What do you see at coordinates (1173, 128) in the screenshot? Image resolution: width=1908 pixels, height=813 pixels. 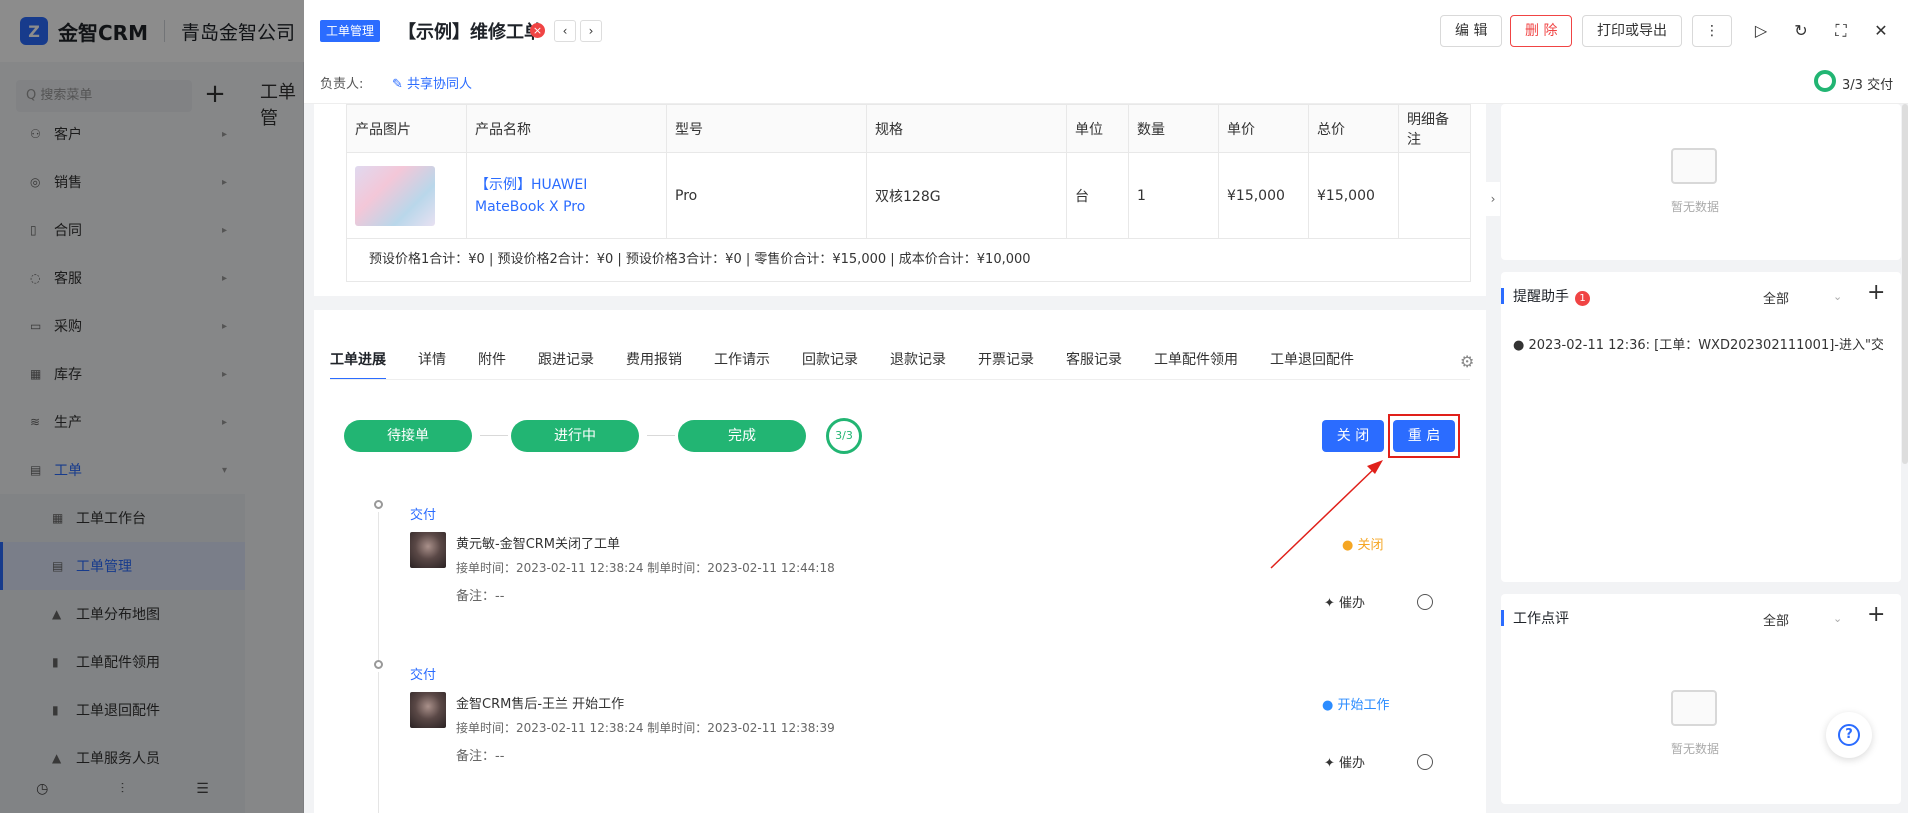 I see `col-header: 数量` at bounding box center [1173, 128].